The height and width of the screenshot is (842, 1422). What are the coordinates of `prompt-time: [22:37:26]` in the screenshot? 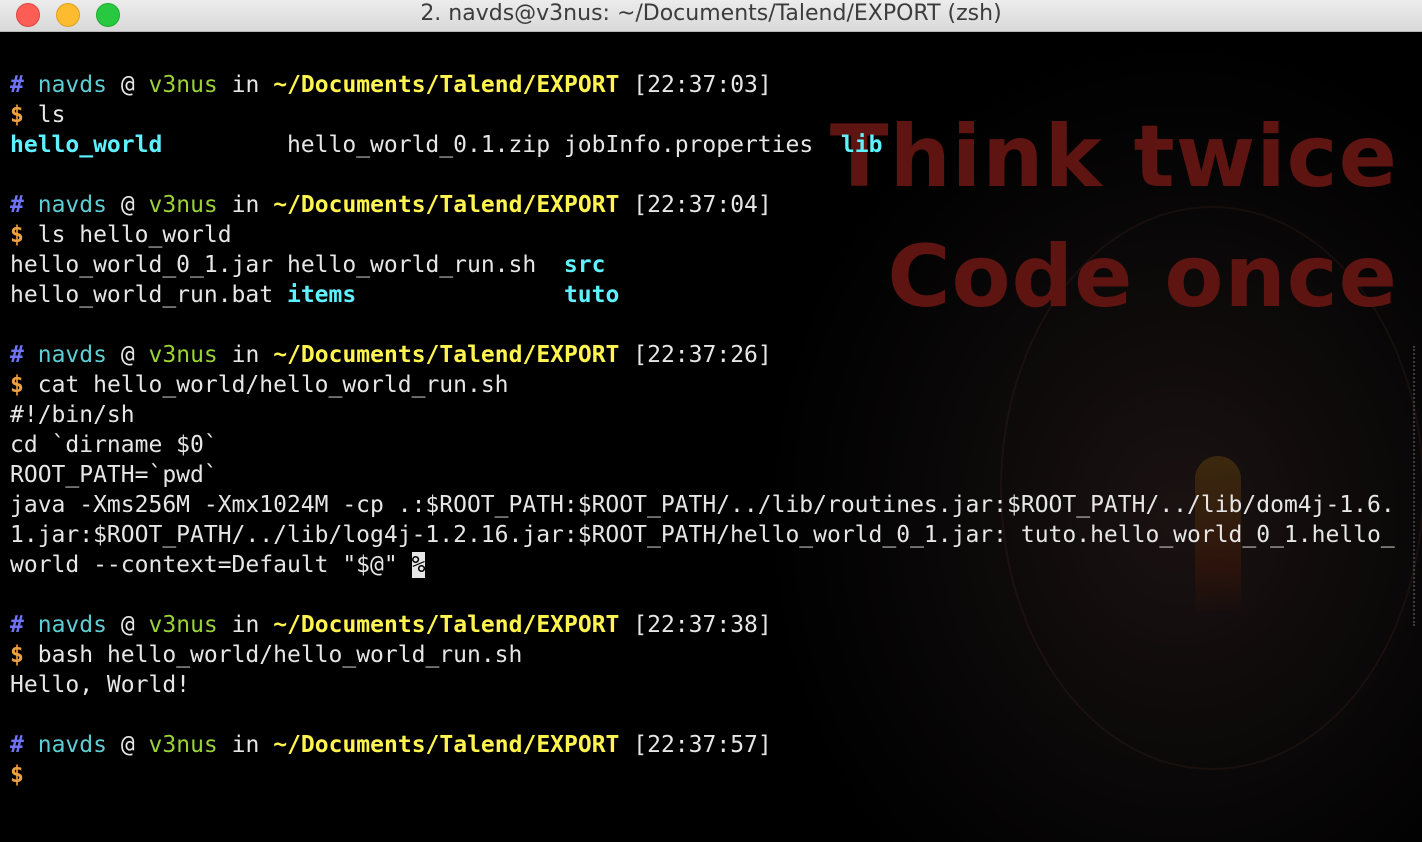 It's located at (702, 355).